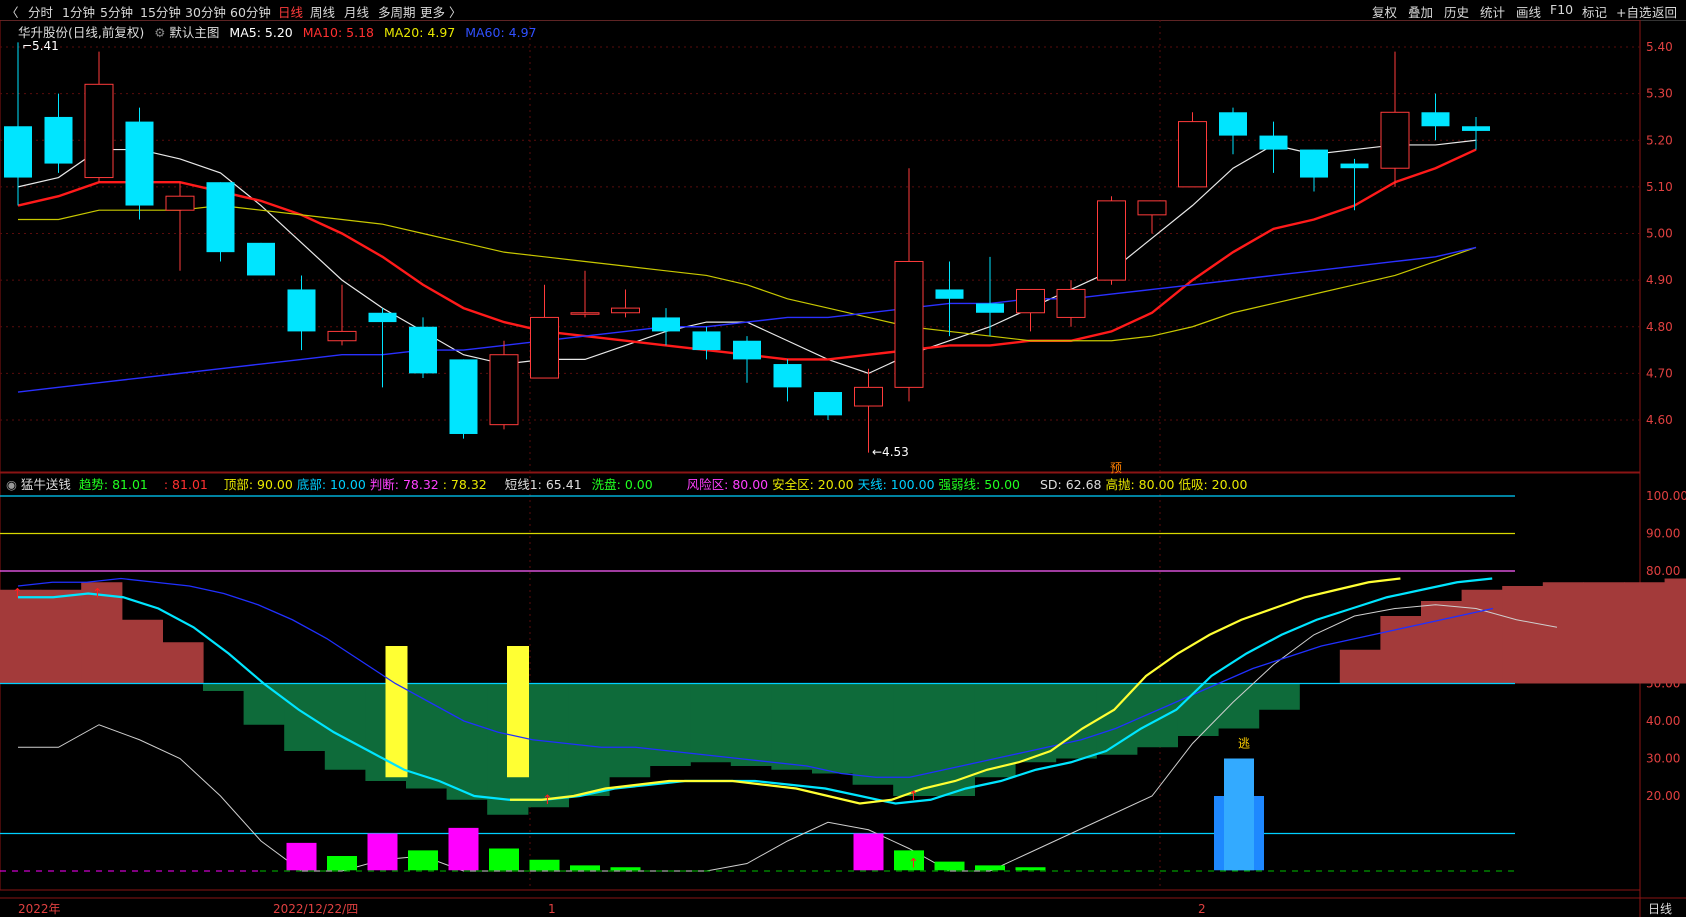 Image resolution: width=1686 pixels, height=917 pixels. What do you see at coordinates (1384, 11) in the screenshot?
I see `tool-tab-0: 复权` at bounding box center [1384, 11].